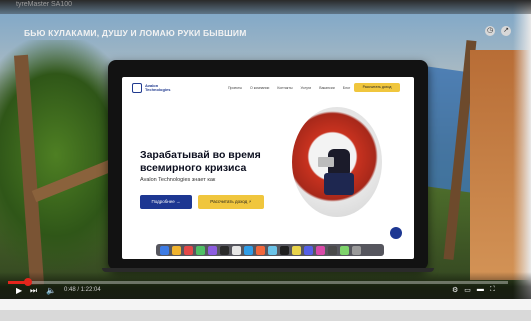  I want to click on laptop-icon, so click(326, 162).